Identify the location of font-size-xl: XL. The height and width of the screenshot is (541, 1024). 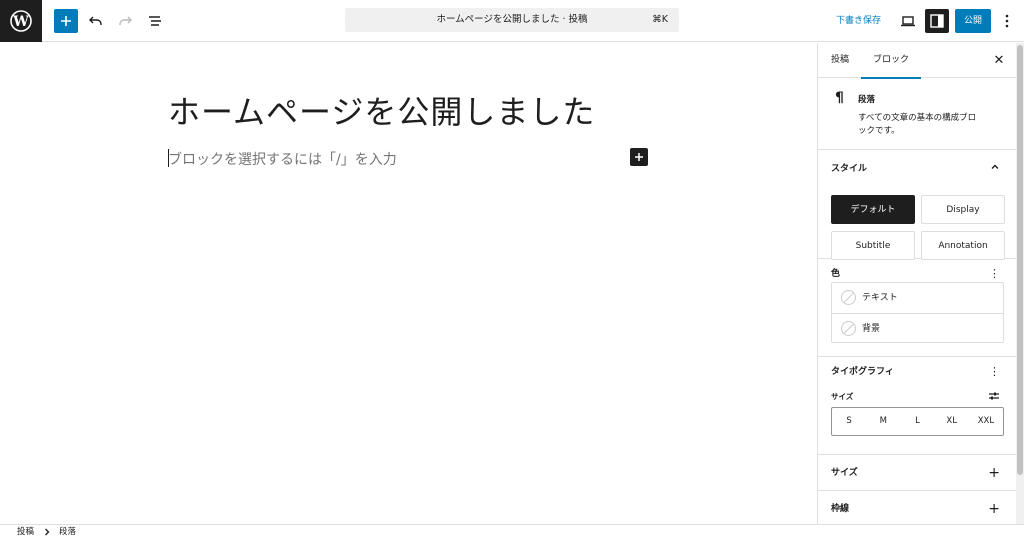
(952, 421).